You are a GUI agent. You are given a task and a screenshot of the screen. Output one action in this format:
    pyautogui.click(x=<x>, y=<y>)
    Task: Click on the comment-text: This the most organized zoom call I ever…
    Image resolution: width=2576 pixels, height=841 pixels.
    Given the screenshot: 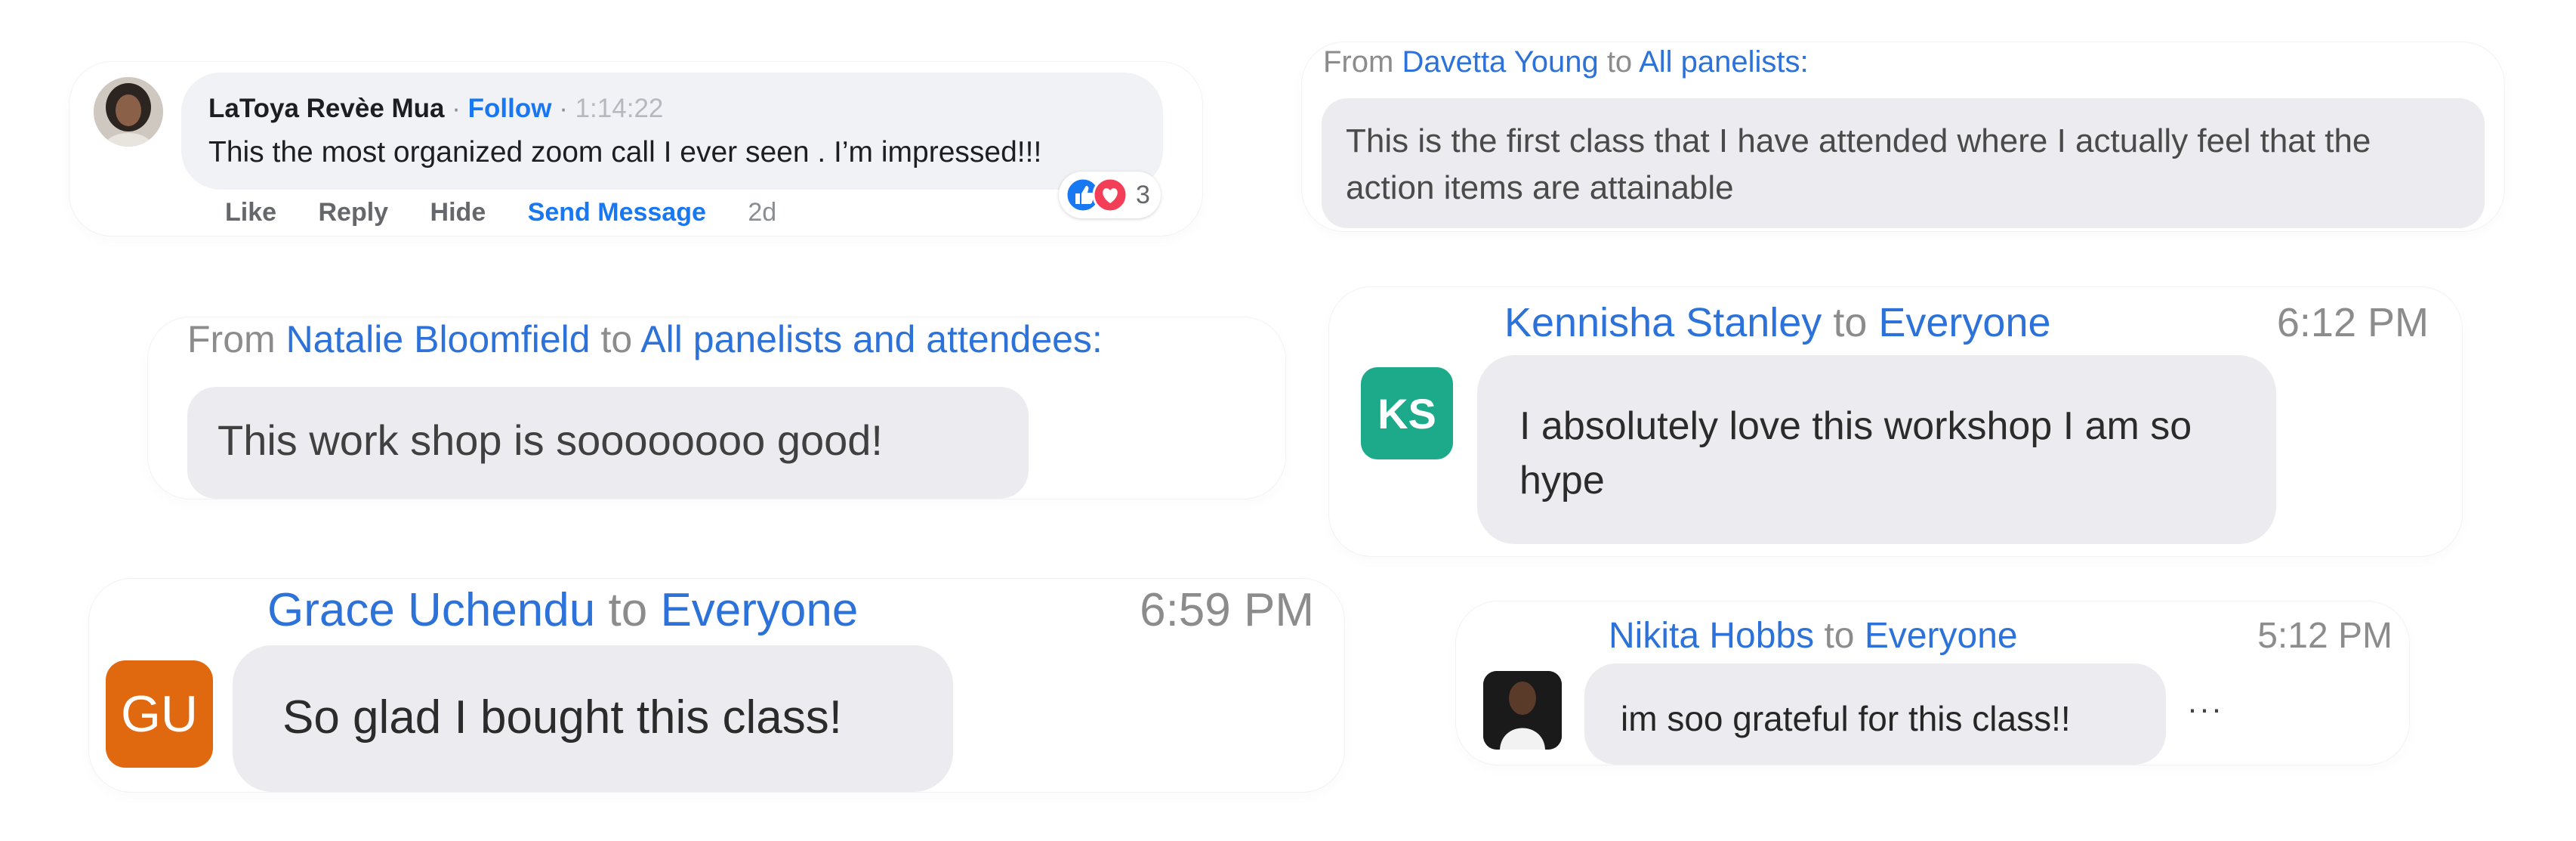 What is the action you would take?
    pyautogui.click(x=625, y=152)
    